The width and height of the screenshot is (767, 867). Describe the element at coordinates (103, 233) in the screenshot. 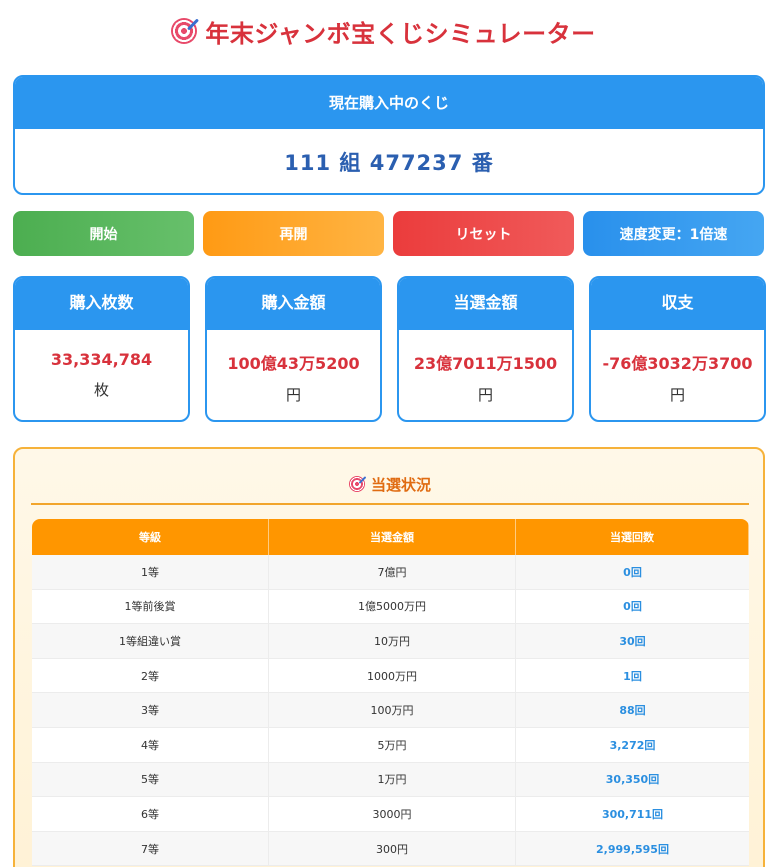

I see `start-button: 開始` at that location.